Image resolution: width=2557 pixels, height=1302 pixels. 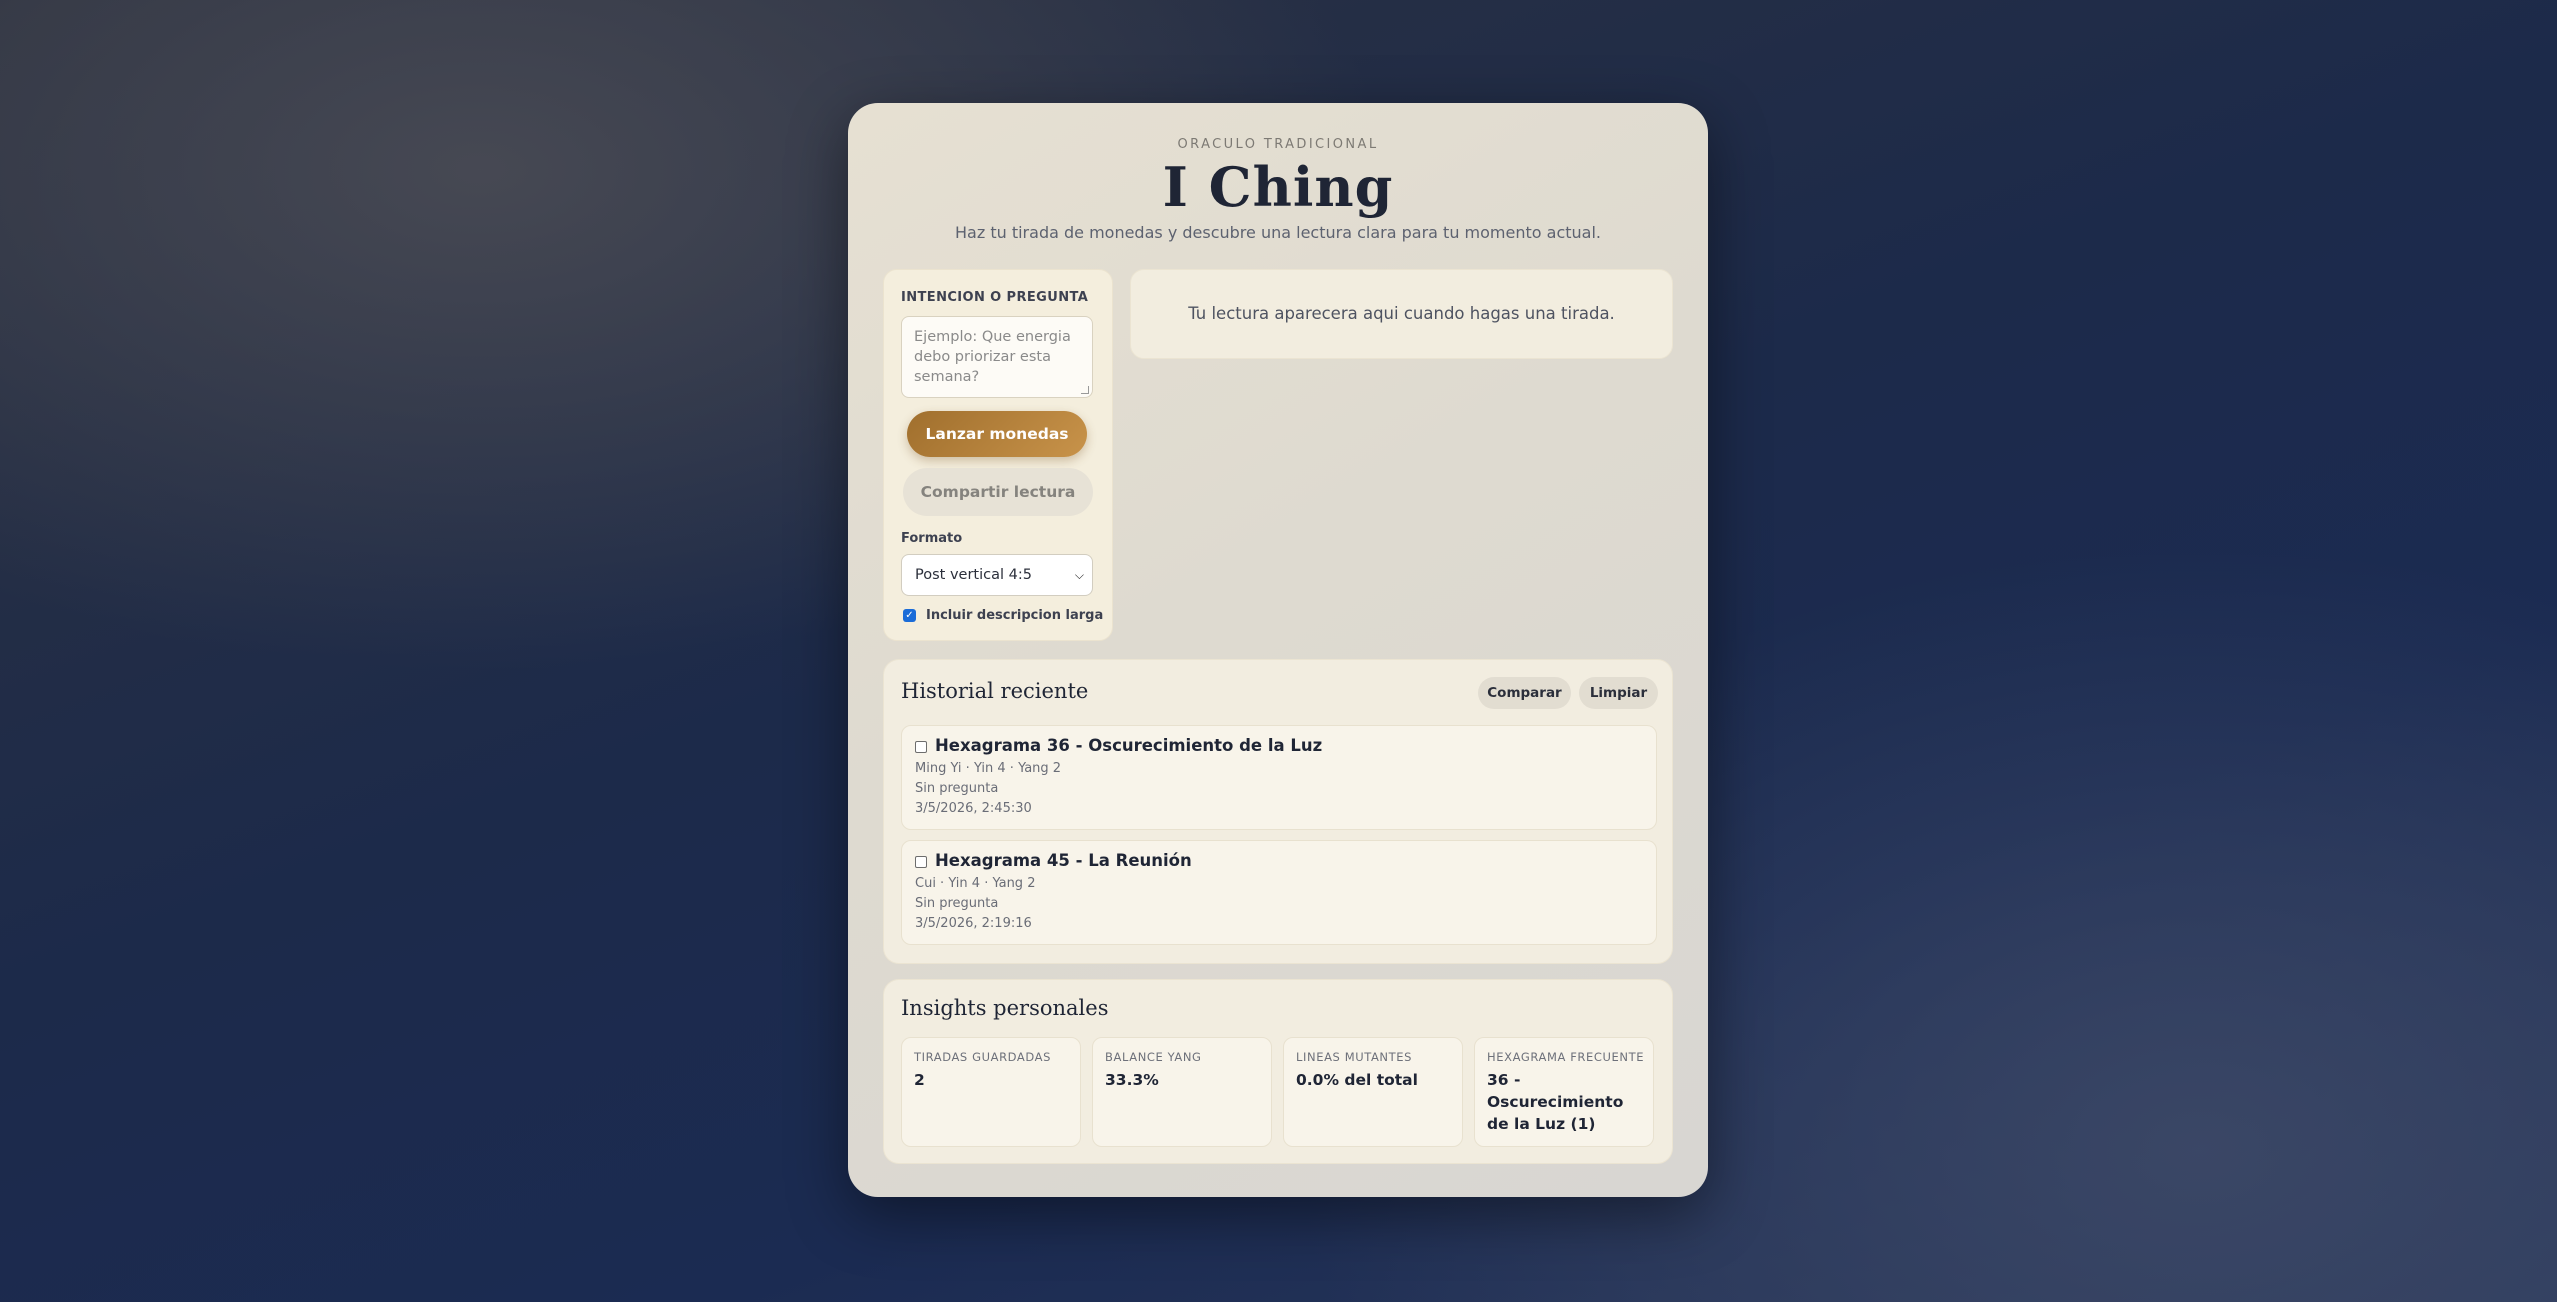 I want to click on entry-meta: Ming Yi · Yin 4 · Yang 2, so click(x=988, y=768).